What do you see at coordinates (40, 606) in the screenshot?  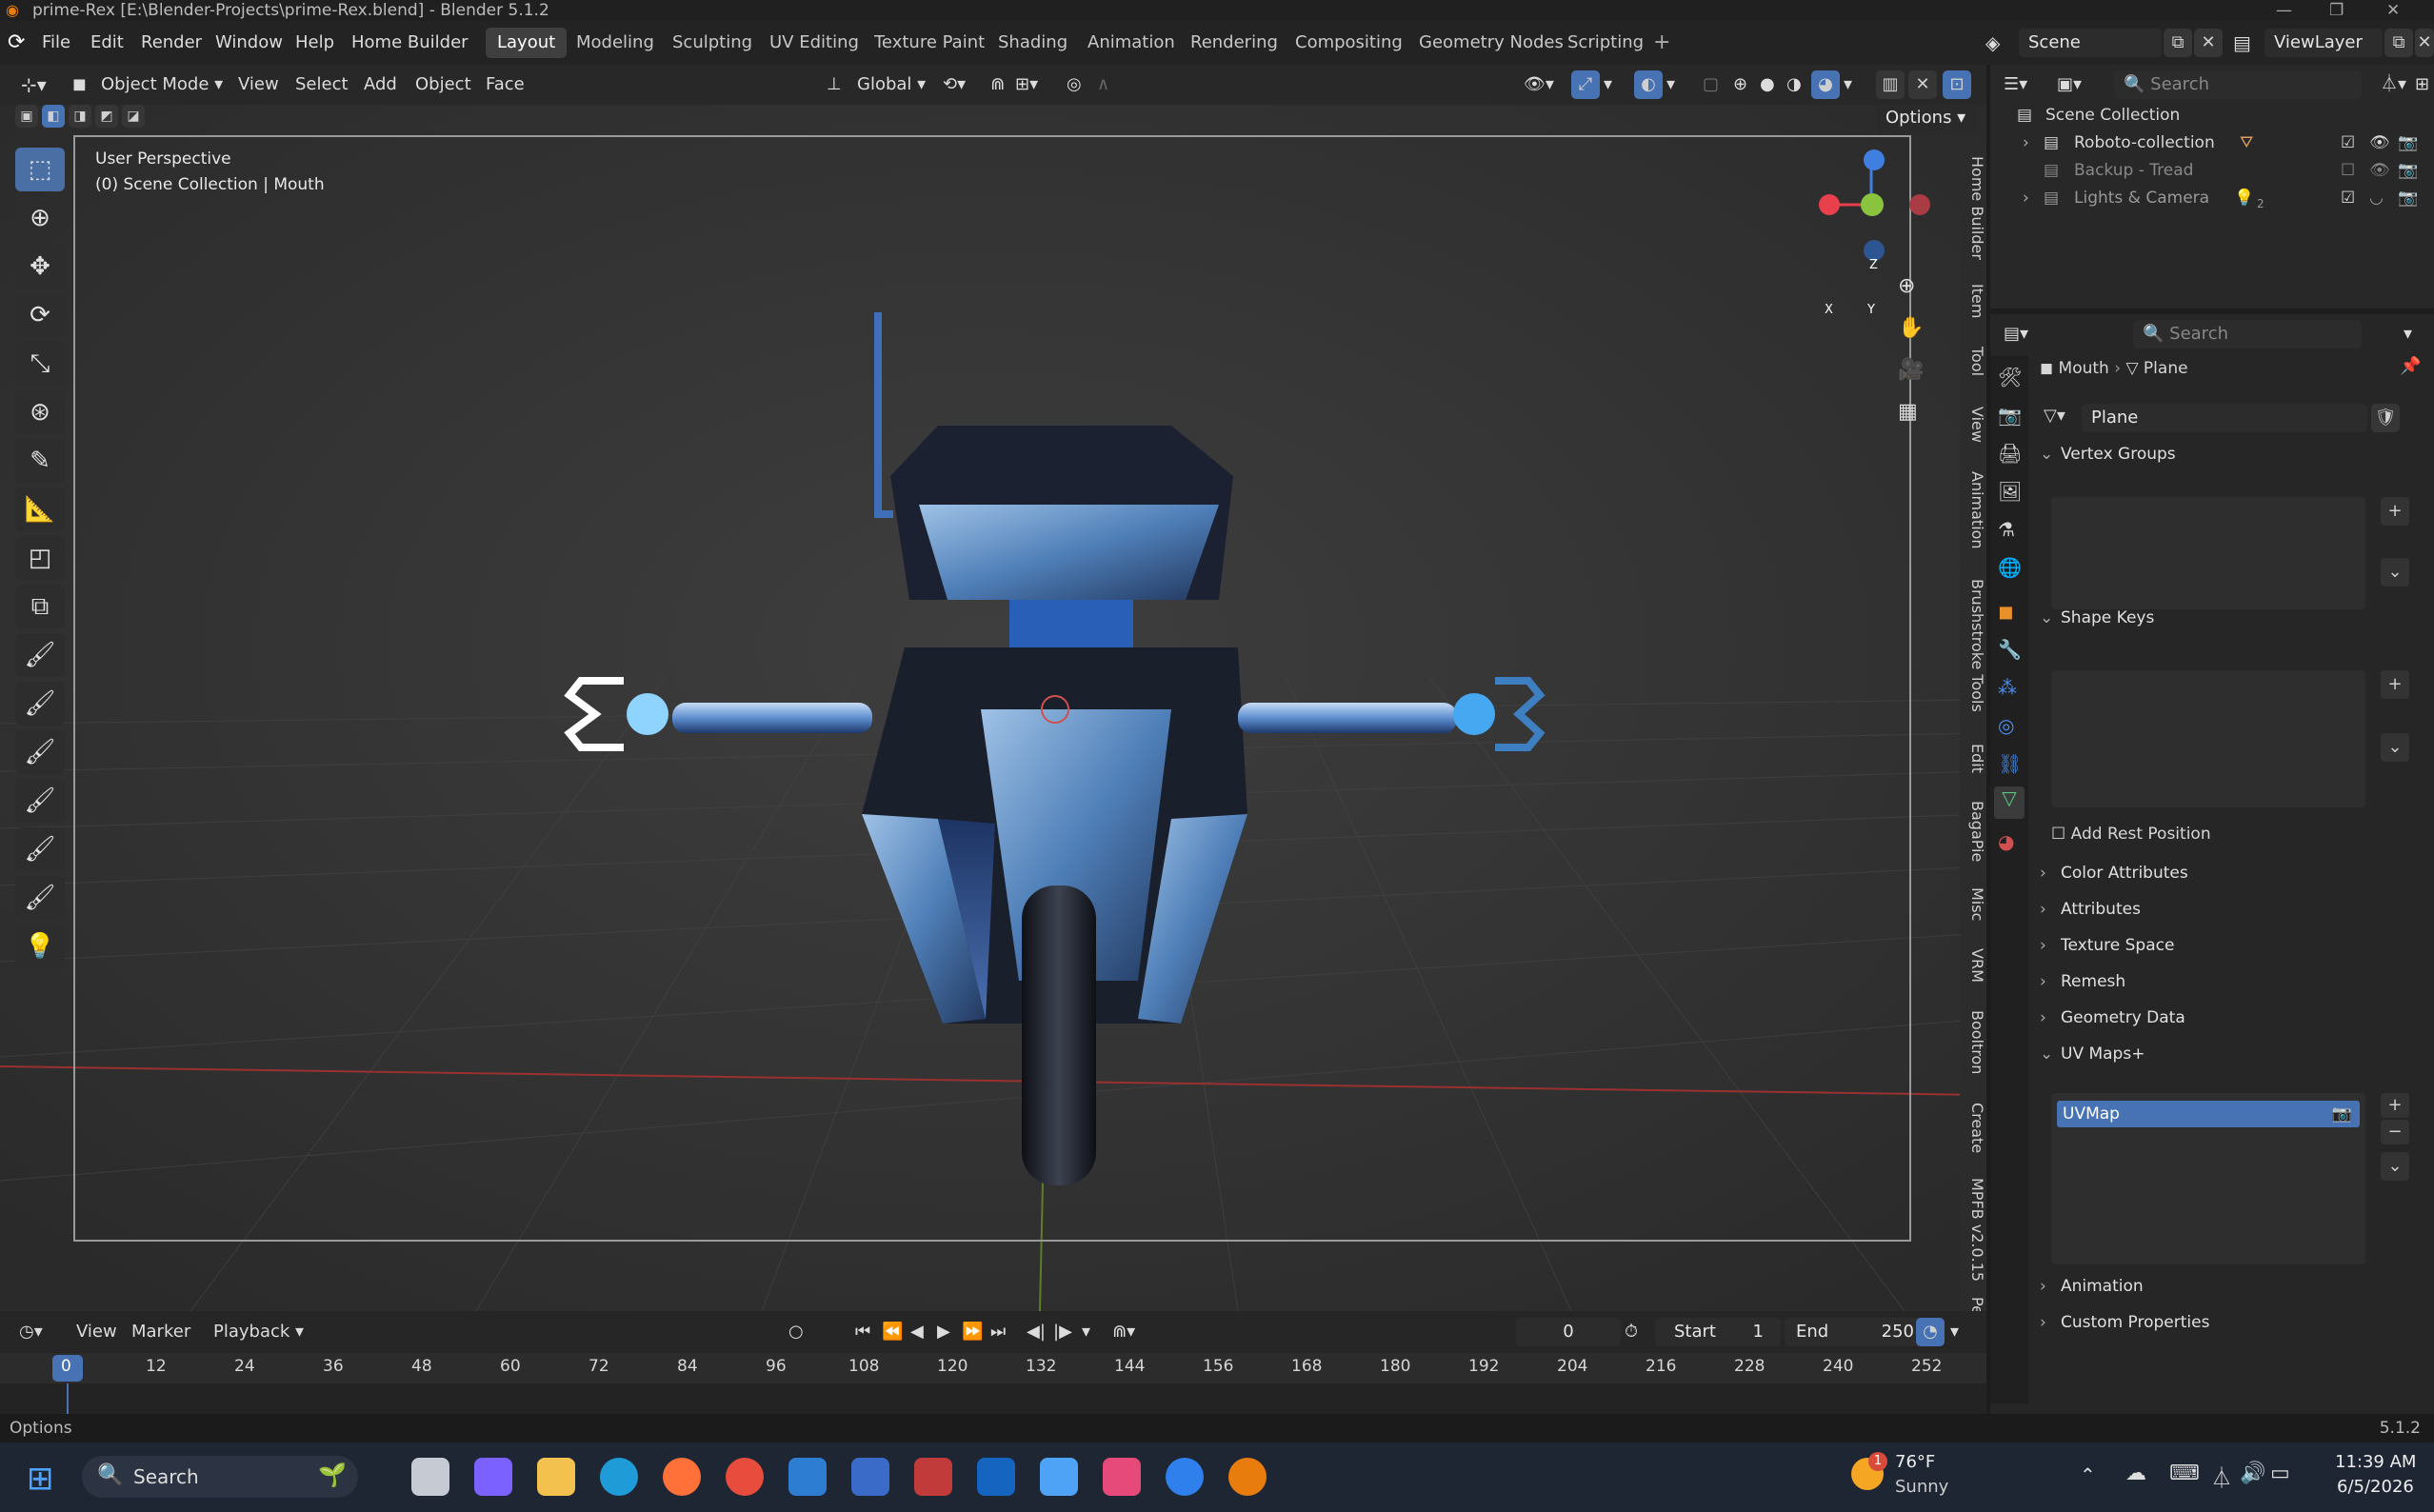 I see `add-mesh-tool-icon: ⧉` at bounding box center [40, 606].